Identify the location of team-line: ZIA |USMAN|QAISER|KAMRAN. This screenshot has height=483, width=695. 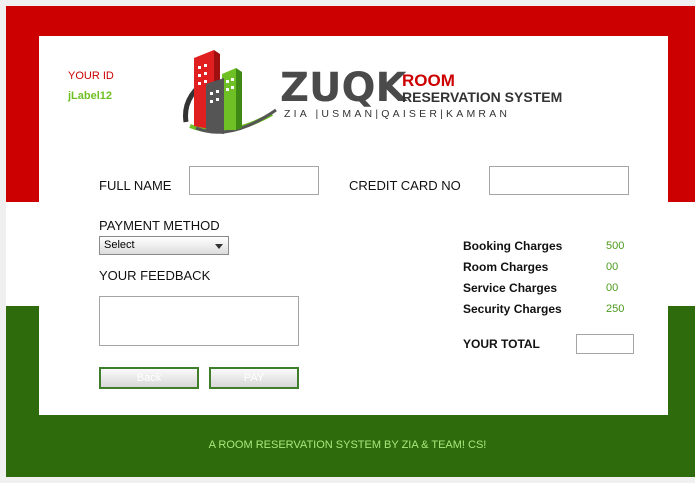
(397, 114).